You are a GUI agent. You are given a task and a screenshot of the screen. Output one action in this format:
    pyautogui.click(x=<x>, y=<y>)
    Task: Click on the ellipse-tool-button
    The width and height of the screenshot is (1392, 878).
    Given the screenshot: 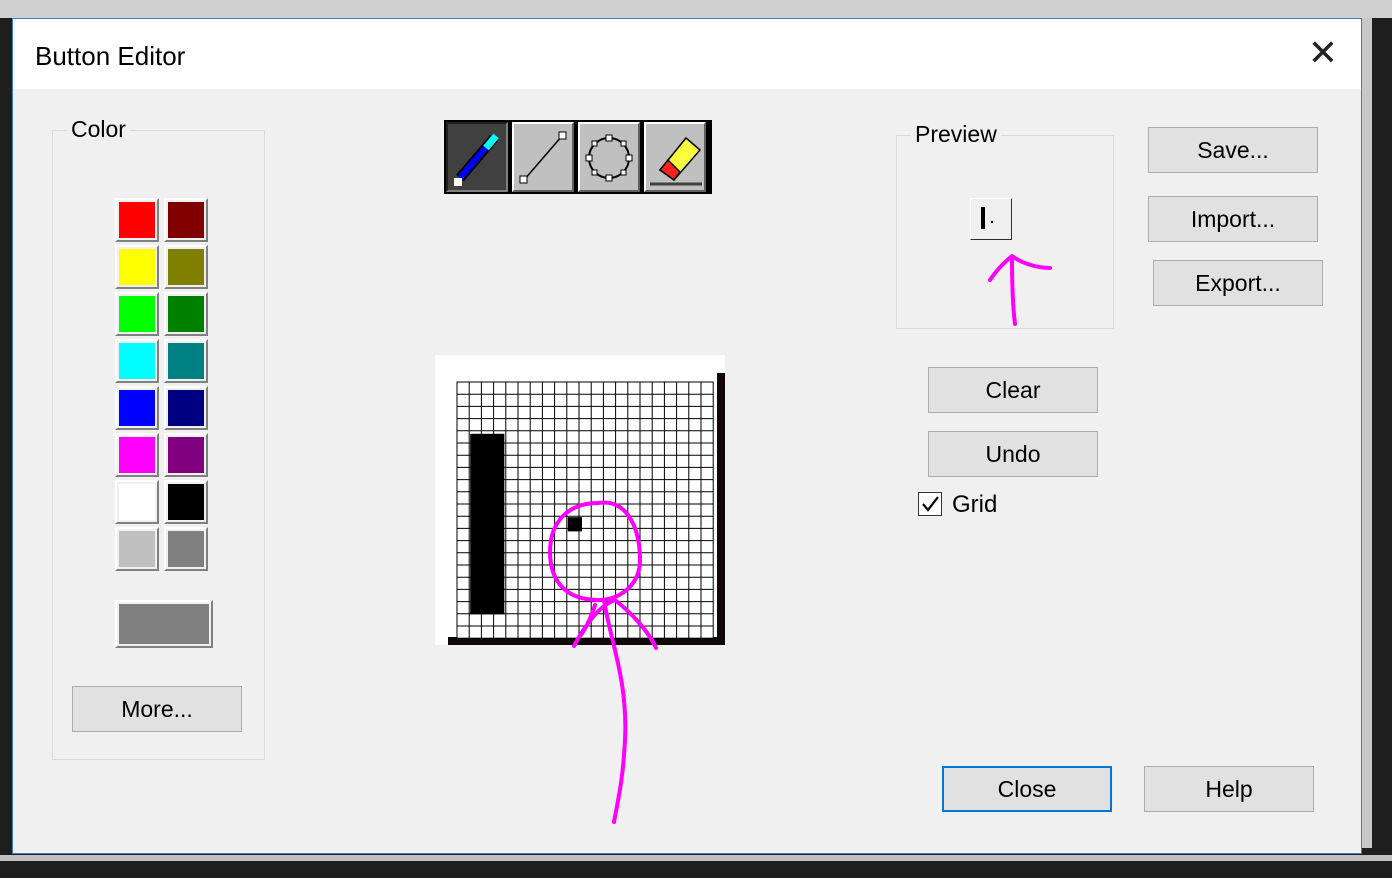 What is the action you would take?
    pyautogui.click(x=609, y=157)
    